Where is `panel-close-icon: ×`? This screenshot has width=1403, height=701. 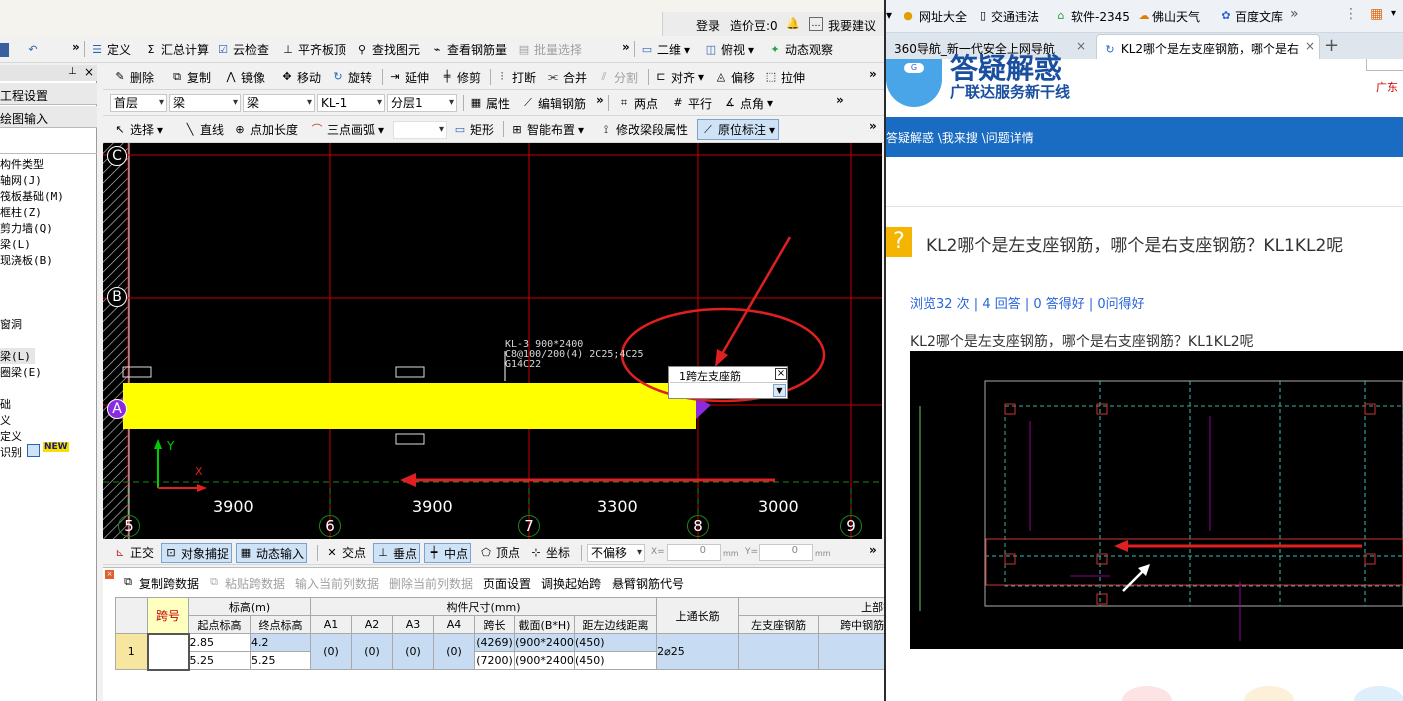 panel-close-icon: × is located at coordinates (89, 72).